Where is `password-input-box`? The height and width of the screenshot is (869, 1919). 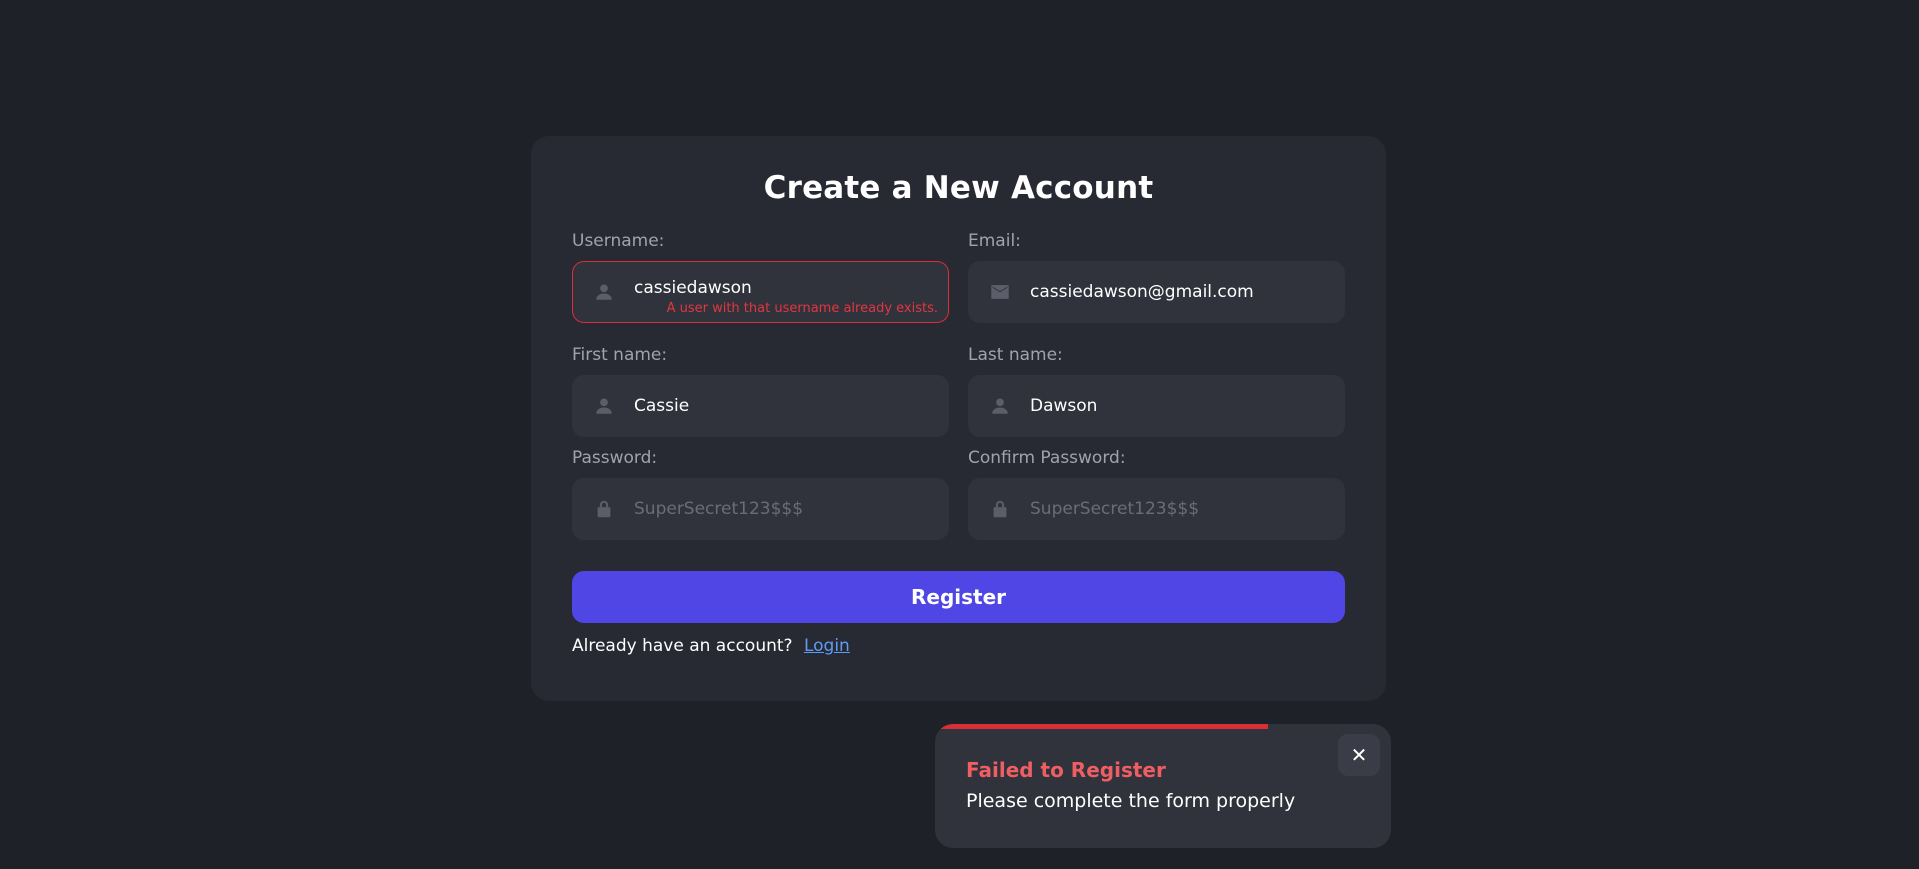
password-input-box is located at coordinates (760, 509).